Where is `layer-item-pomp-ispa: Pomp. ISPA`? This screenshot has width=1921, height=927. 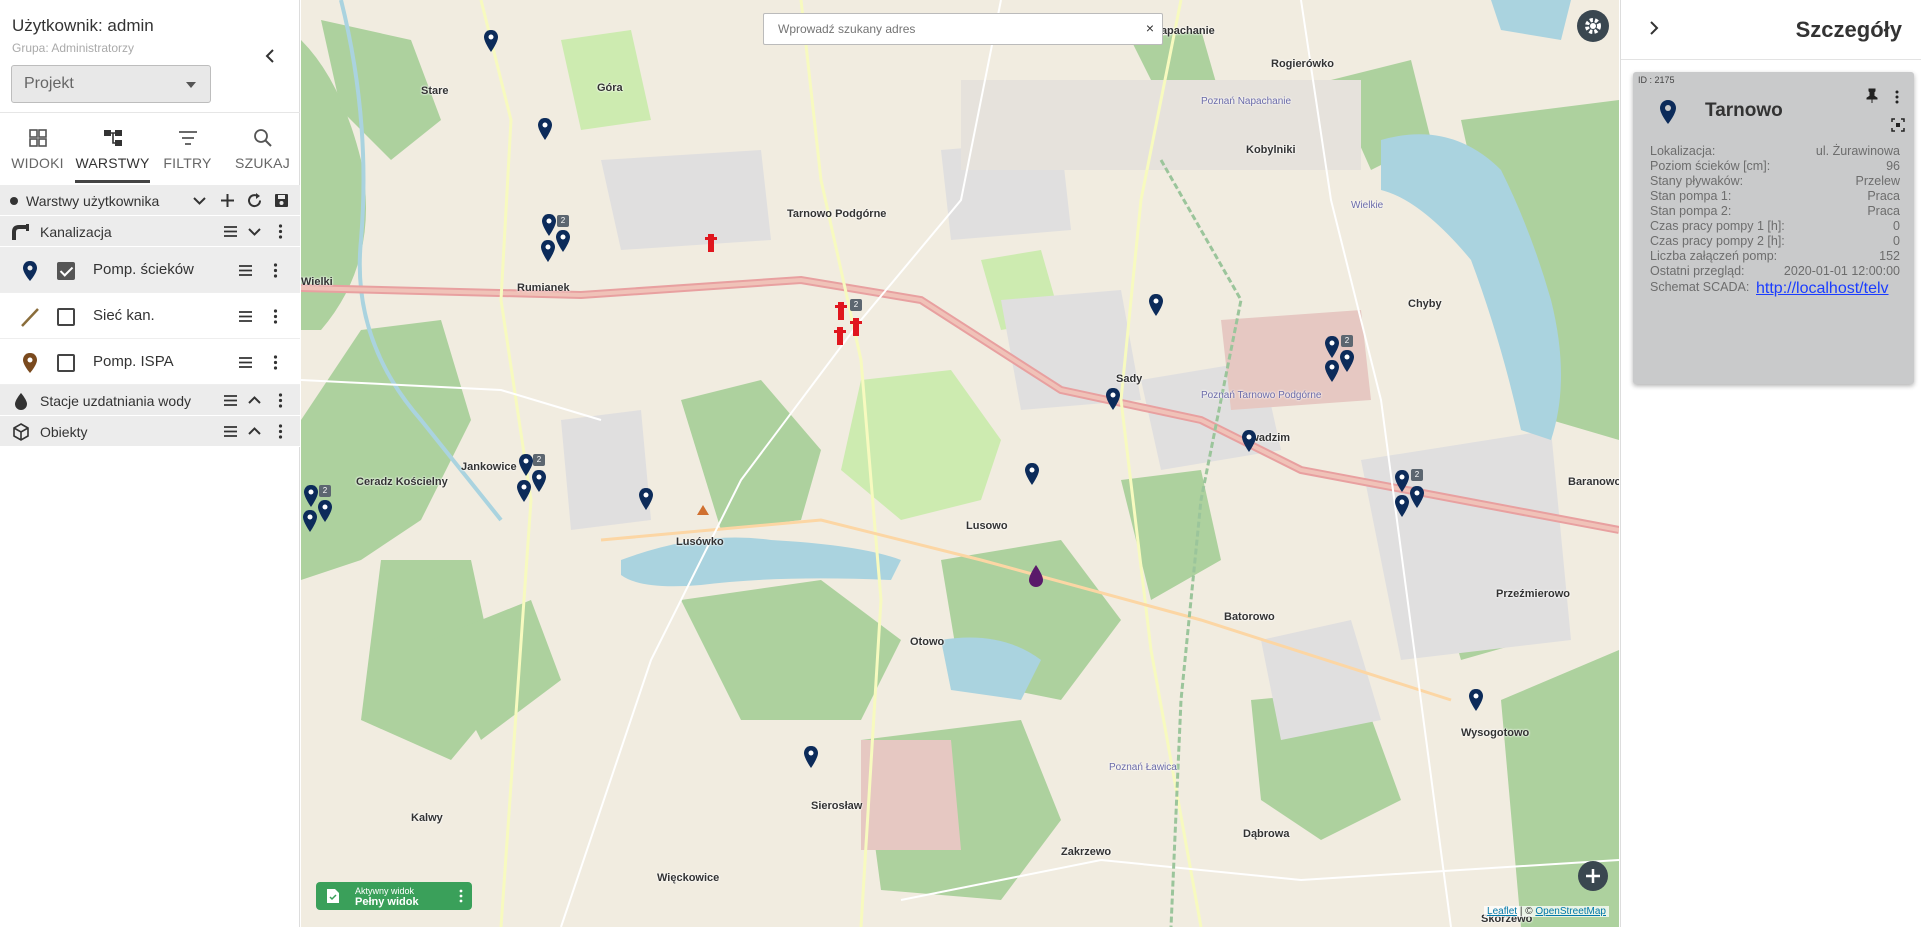 layer-item-pomp-ispa: Pomp. ISPA is located at coordinates (150, 362).